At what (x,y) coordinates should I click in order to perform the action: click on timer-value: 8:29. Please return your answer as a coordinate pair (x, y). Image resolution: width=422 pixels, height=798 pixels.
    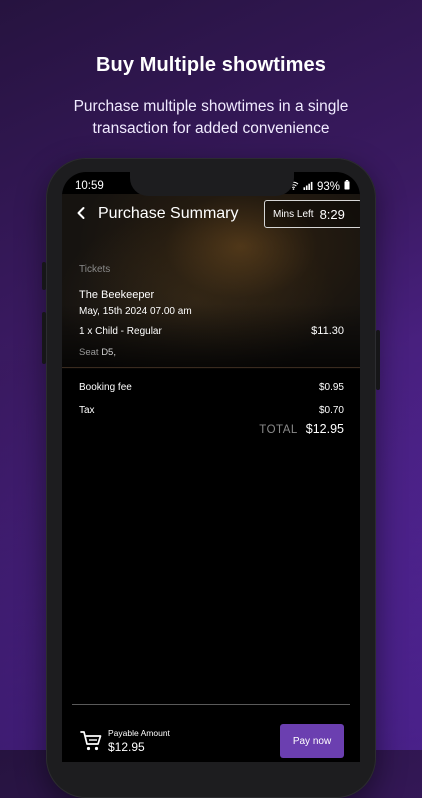
    Looking at the image, I should click on (332, 214).